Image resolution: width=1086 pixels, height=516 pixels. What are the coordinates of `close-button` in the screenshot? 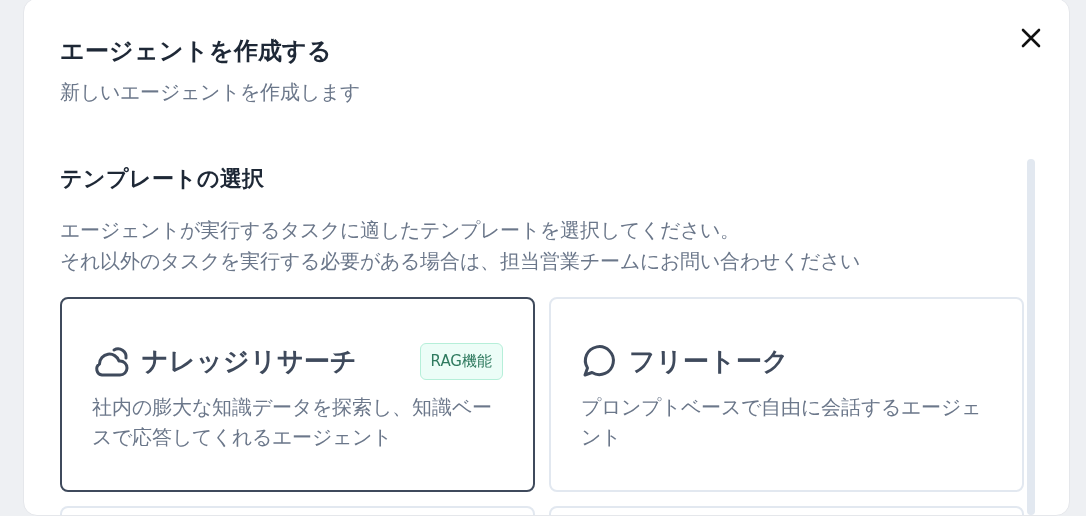 It's located at (1031, 38).